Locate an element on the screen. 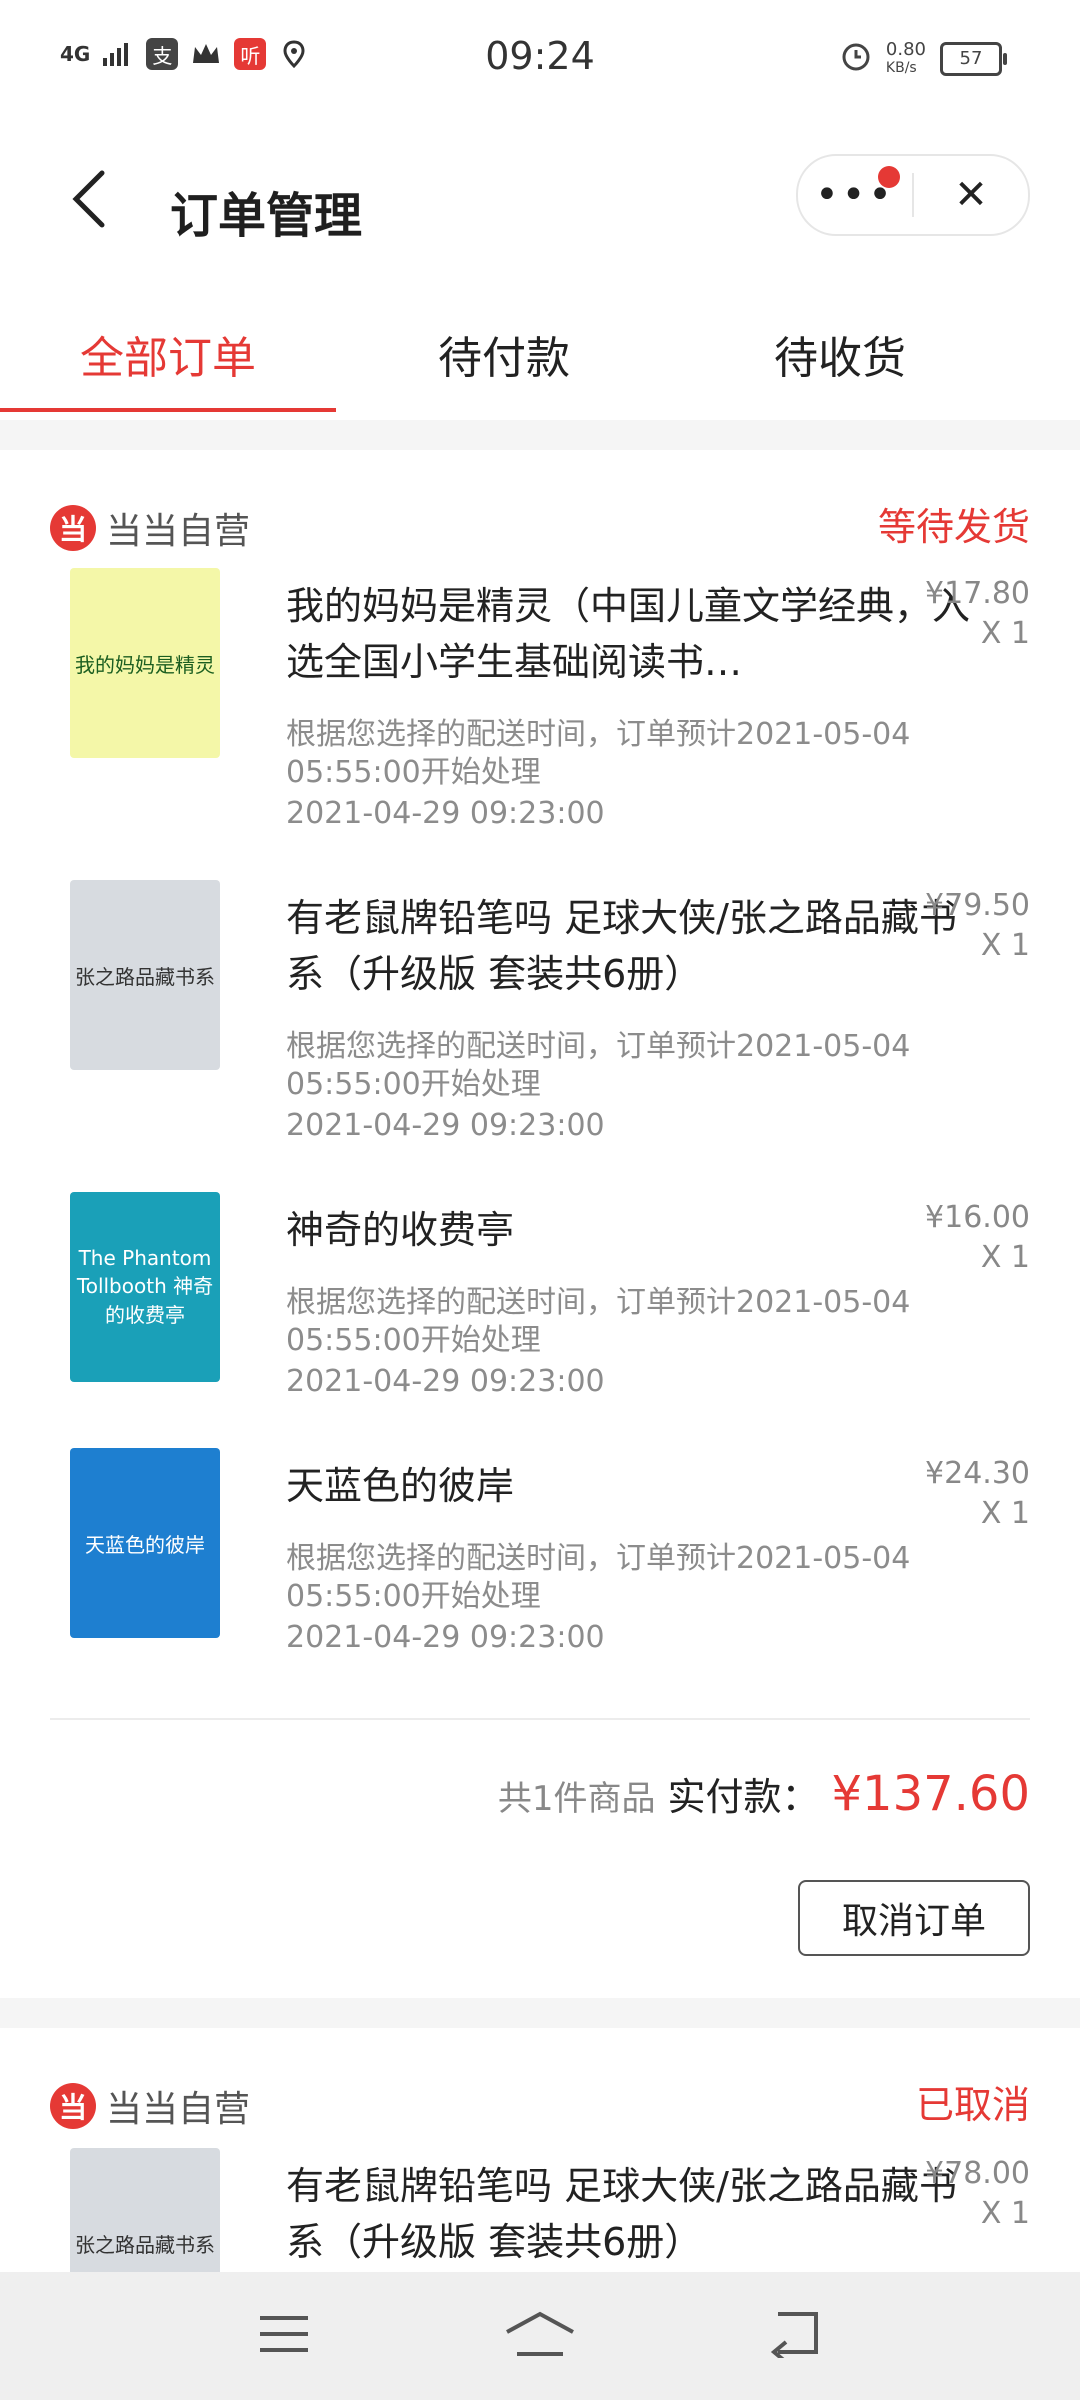  item-price: ¥24.30 is located at coordinates (977, 1473).